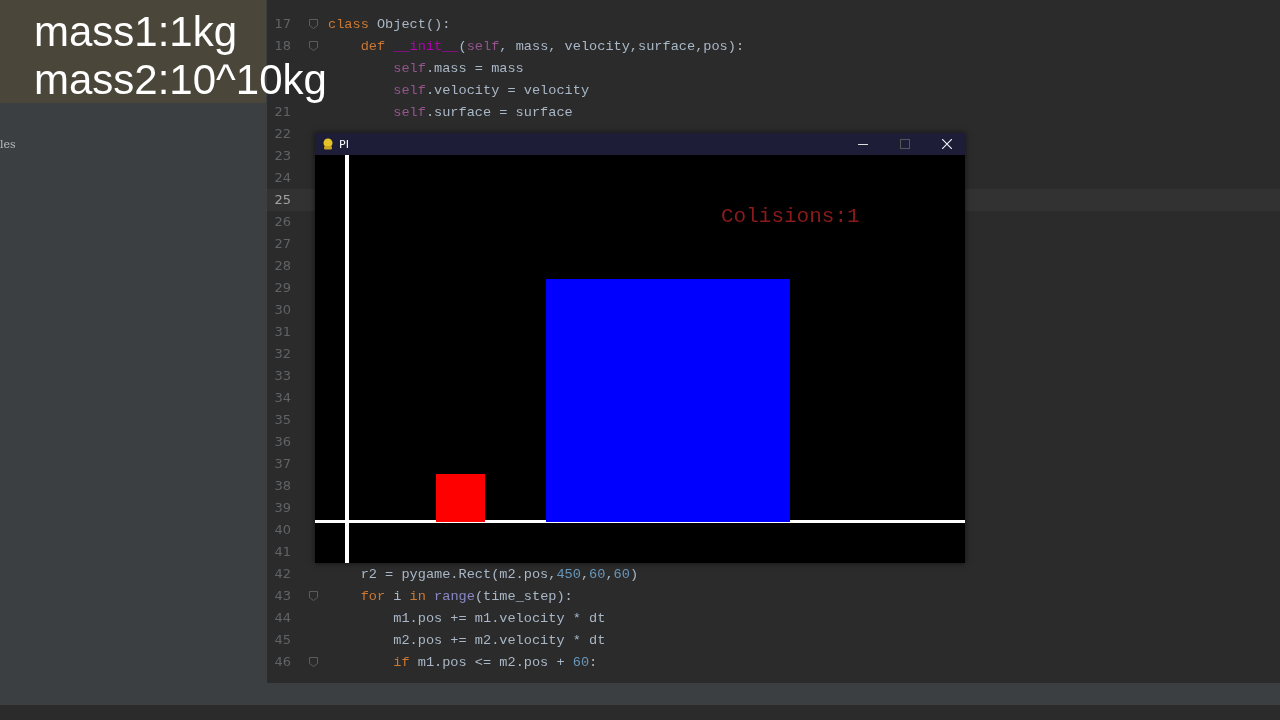 The image size is (1280, 720). What do you see at coordinates (8, 144) in the screenshot?
I see `sidebar-label: les` at bounding box center [8, 144].